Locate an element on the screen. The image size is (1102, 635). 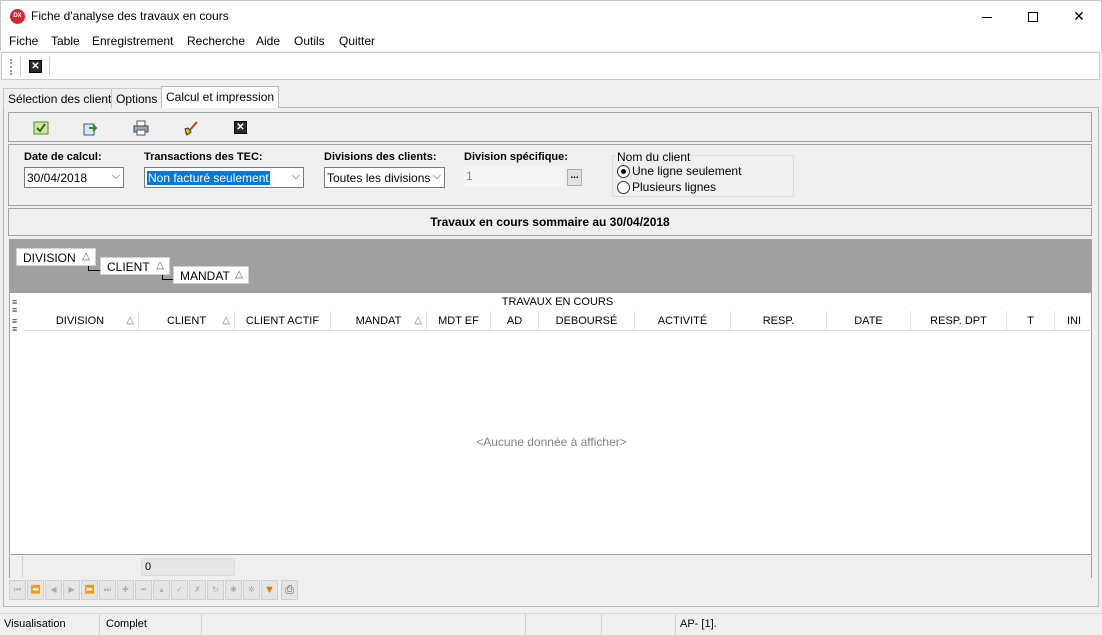
menu-fiche: Fiche is located at coordinates (23, 41).